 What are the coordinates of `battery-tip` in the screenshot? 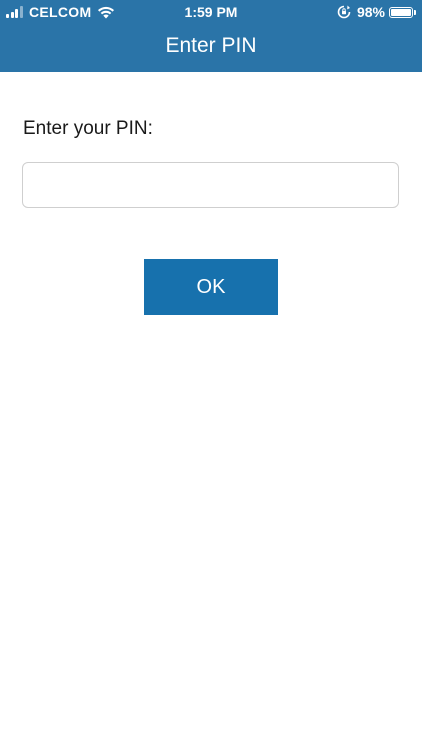 It's located at (415, 12).